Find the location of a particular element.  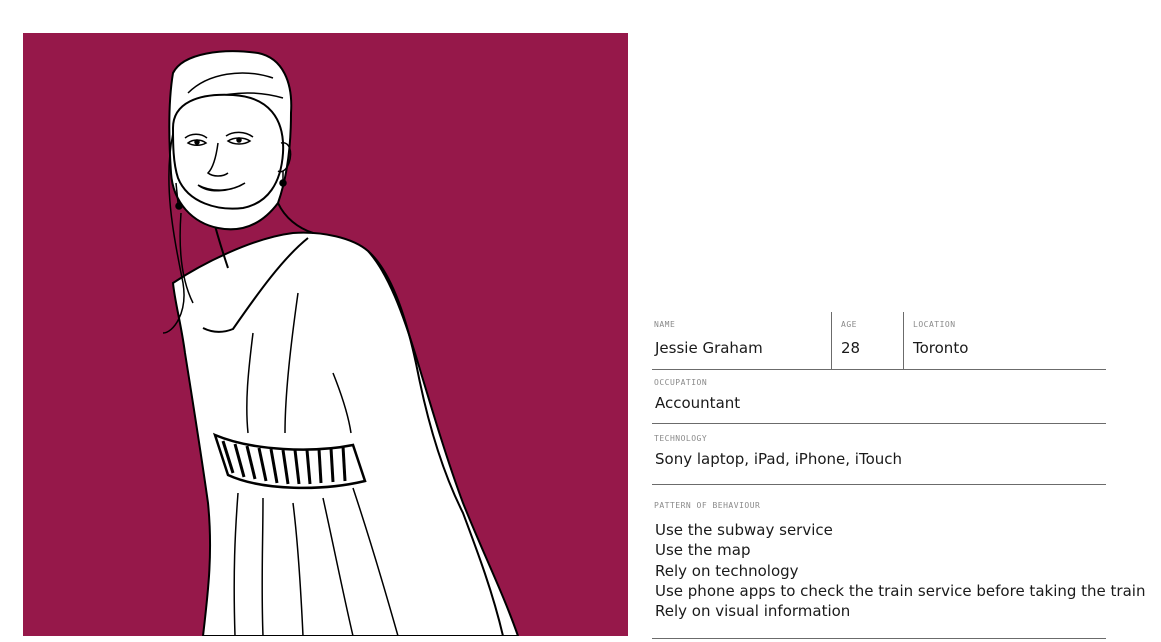

name-cell: NAME Jessie Graham is located at coordinates (742, 340).